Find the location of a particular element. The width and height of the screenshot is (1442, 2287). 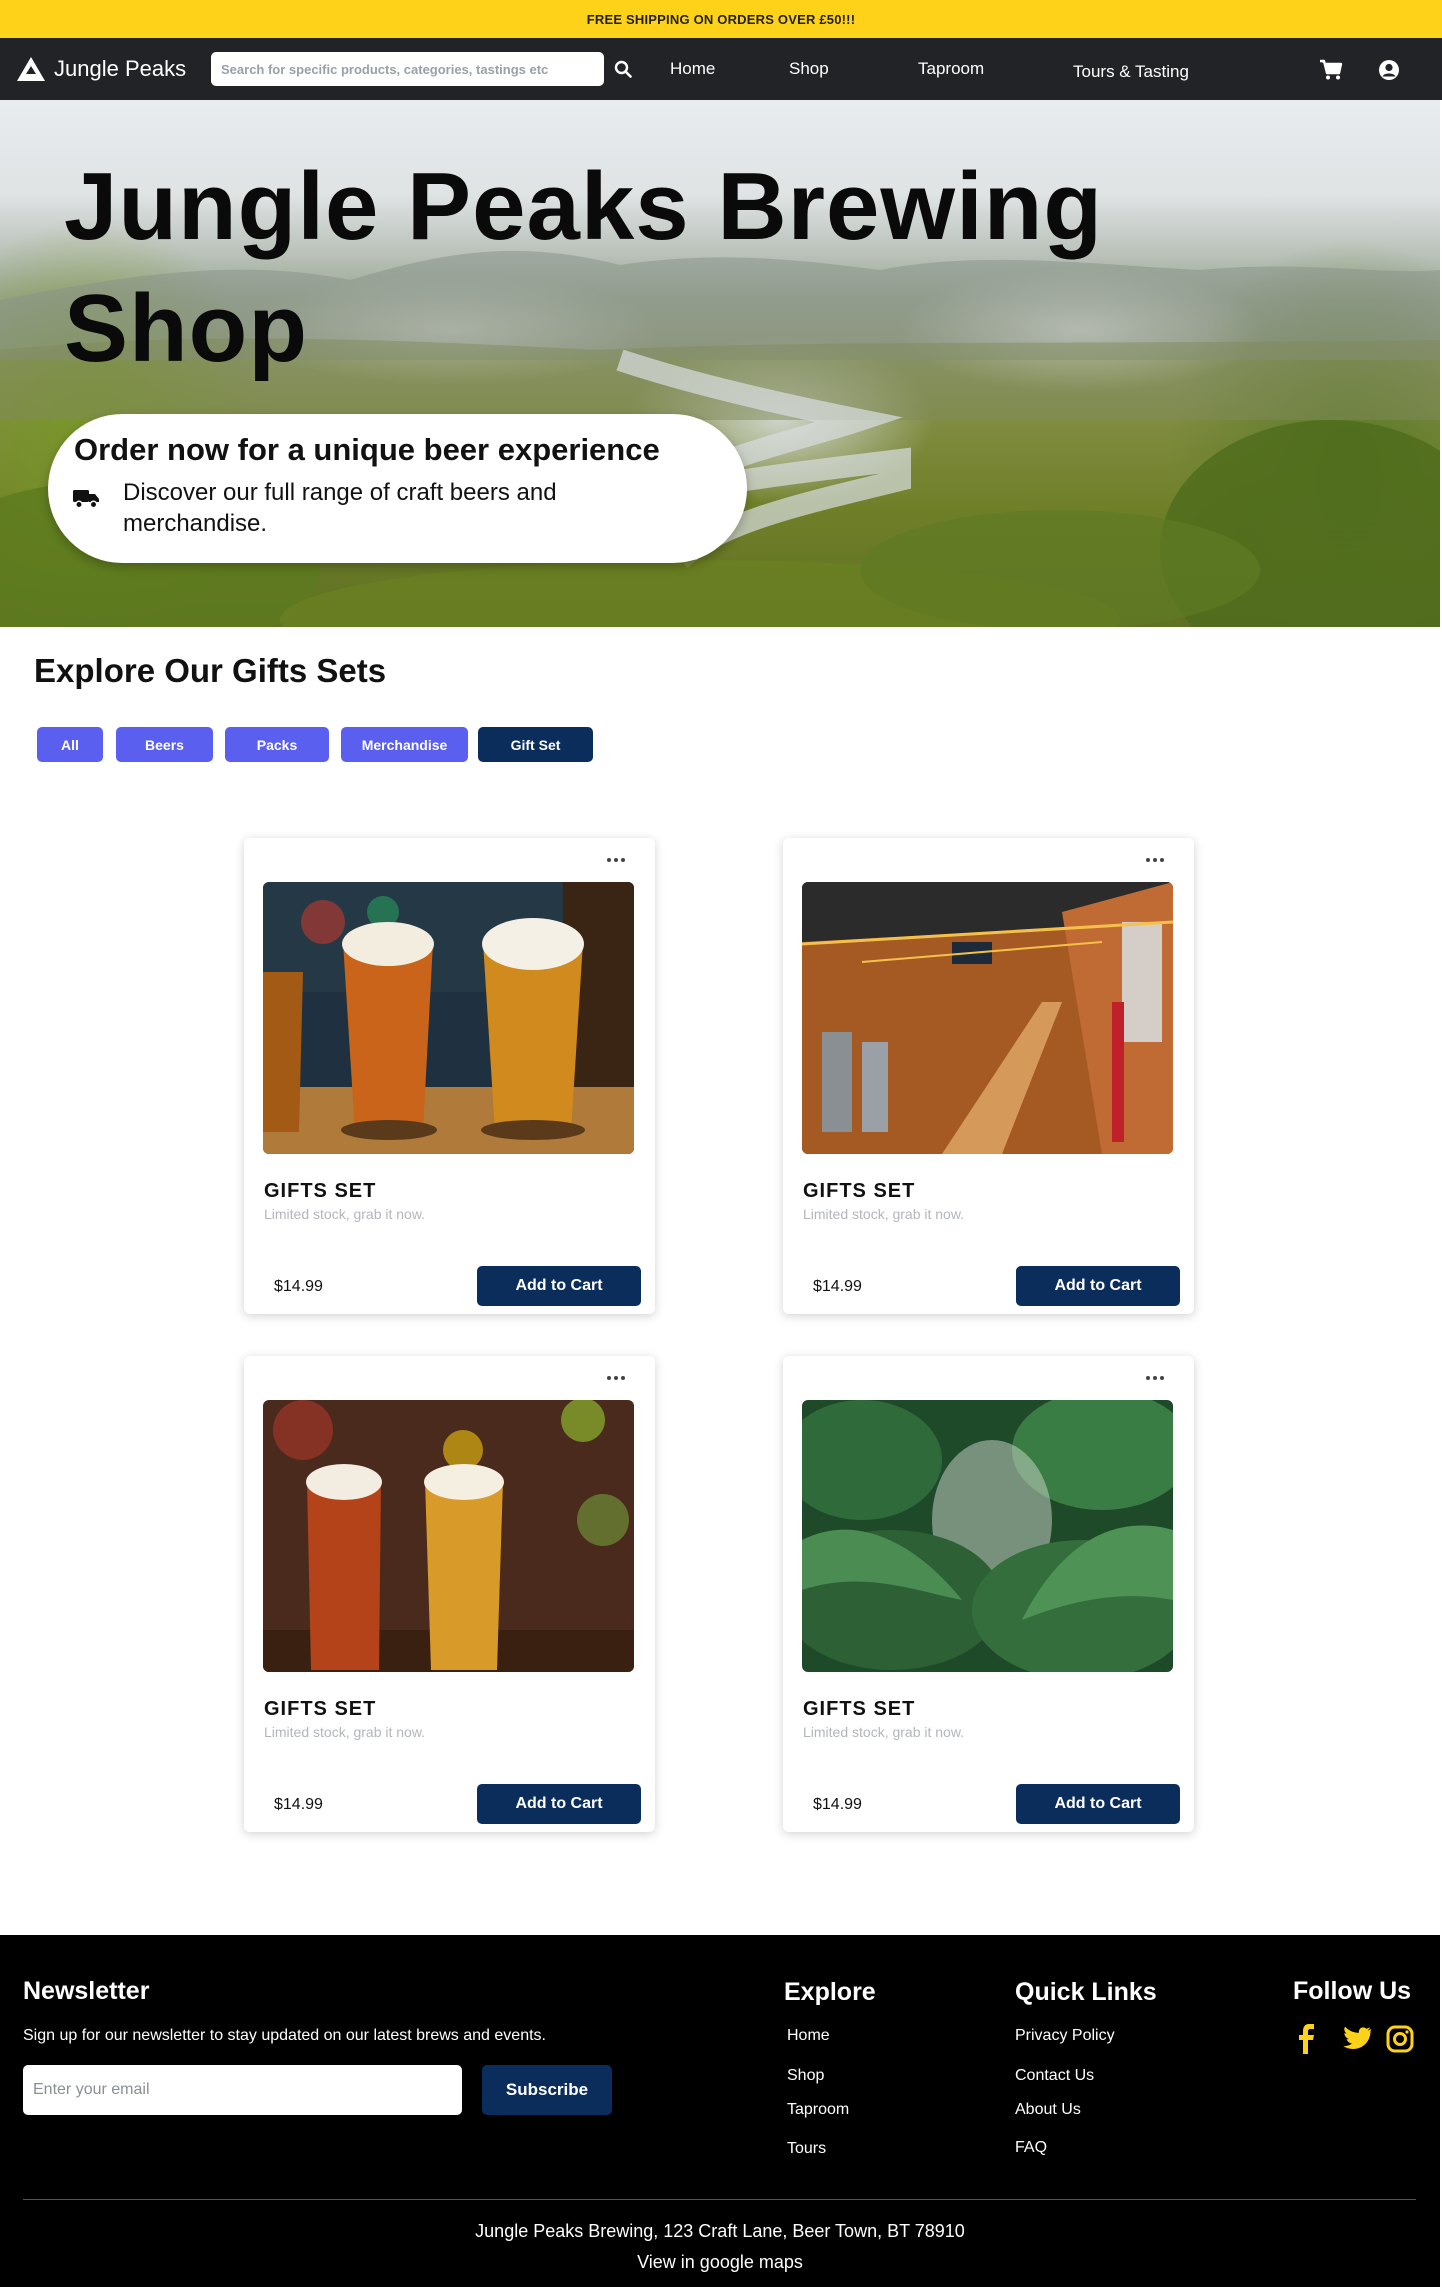

hero-promo-title: Order now for a unique beer experience is located at coordinates (367, 449).